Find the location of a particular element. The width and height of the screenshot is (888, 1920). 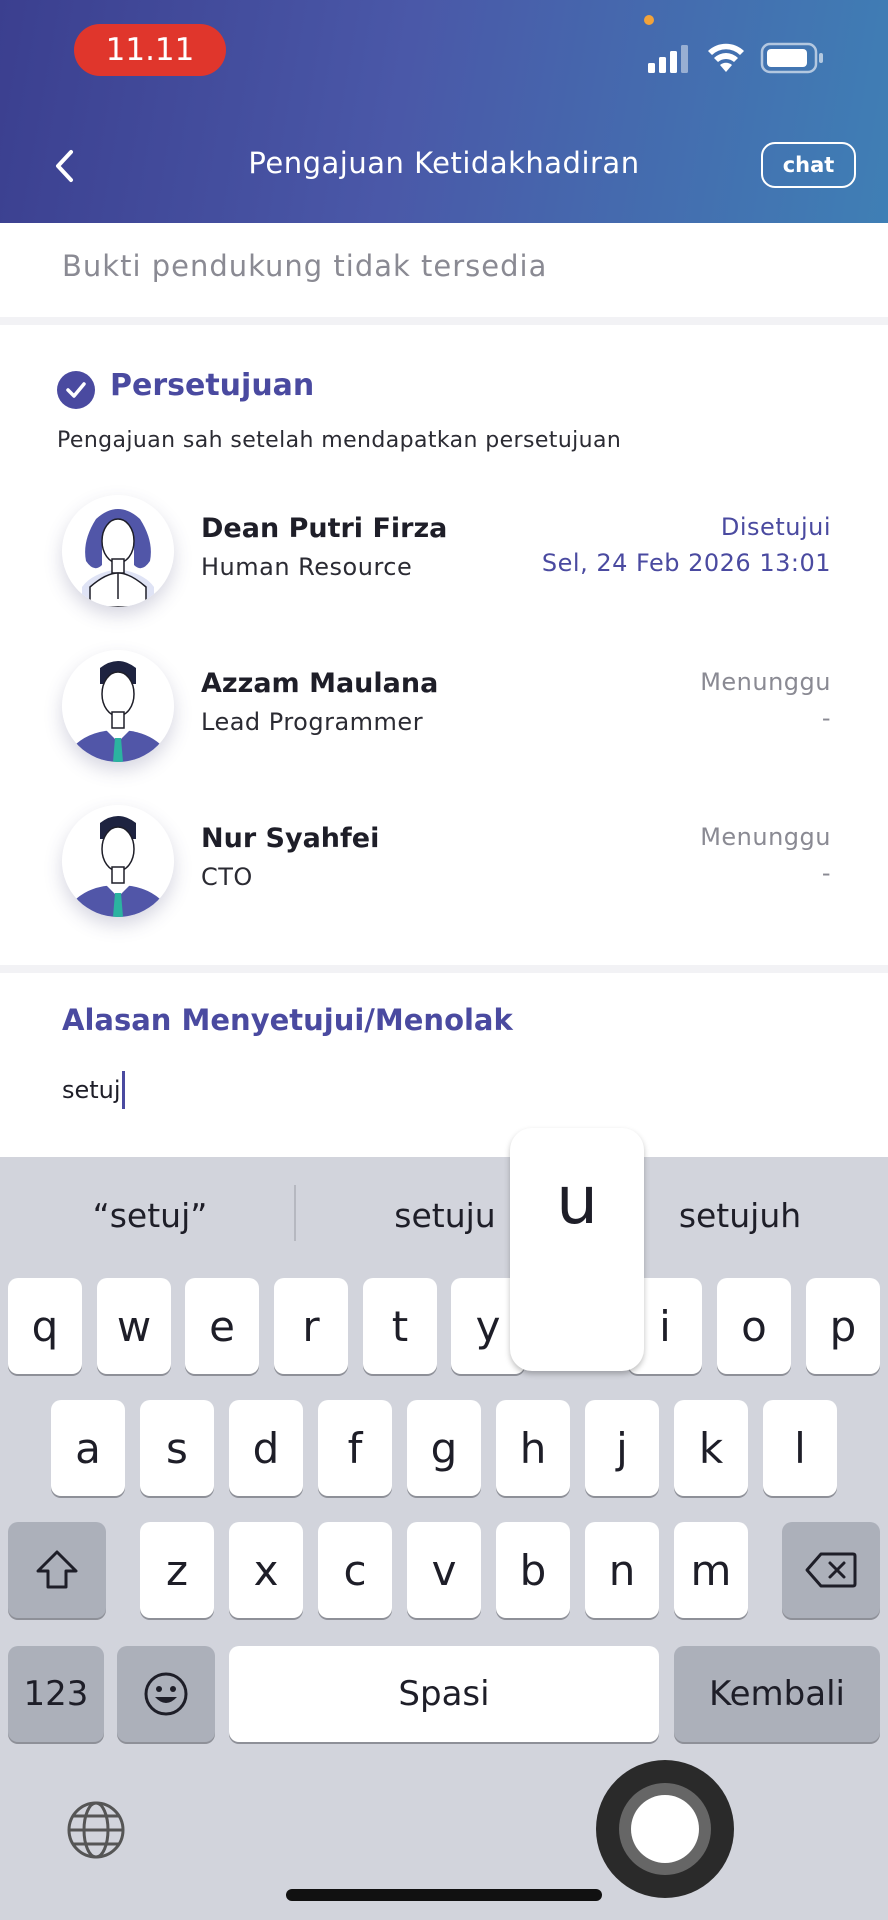

approver-name: Nur Syahfei is located at coordinates (290, 838).